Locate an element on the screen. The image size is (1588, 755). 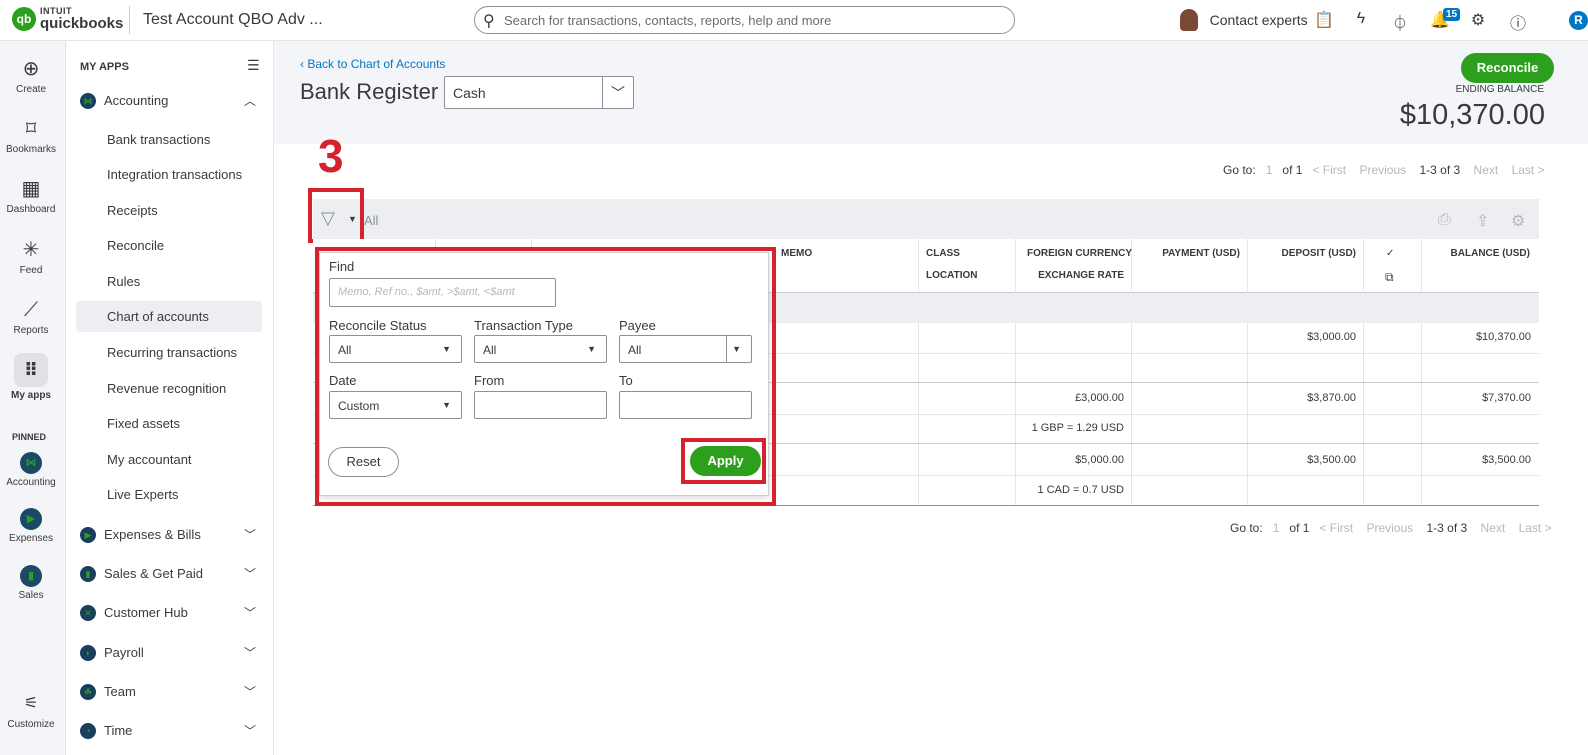
annotation-box-apply is located at coordinates (723, 461).